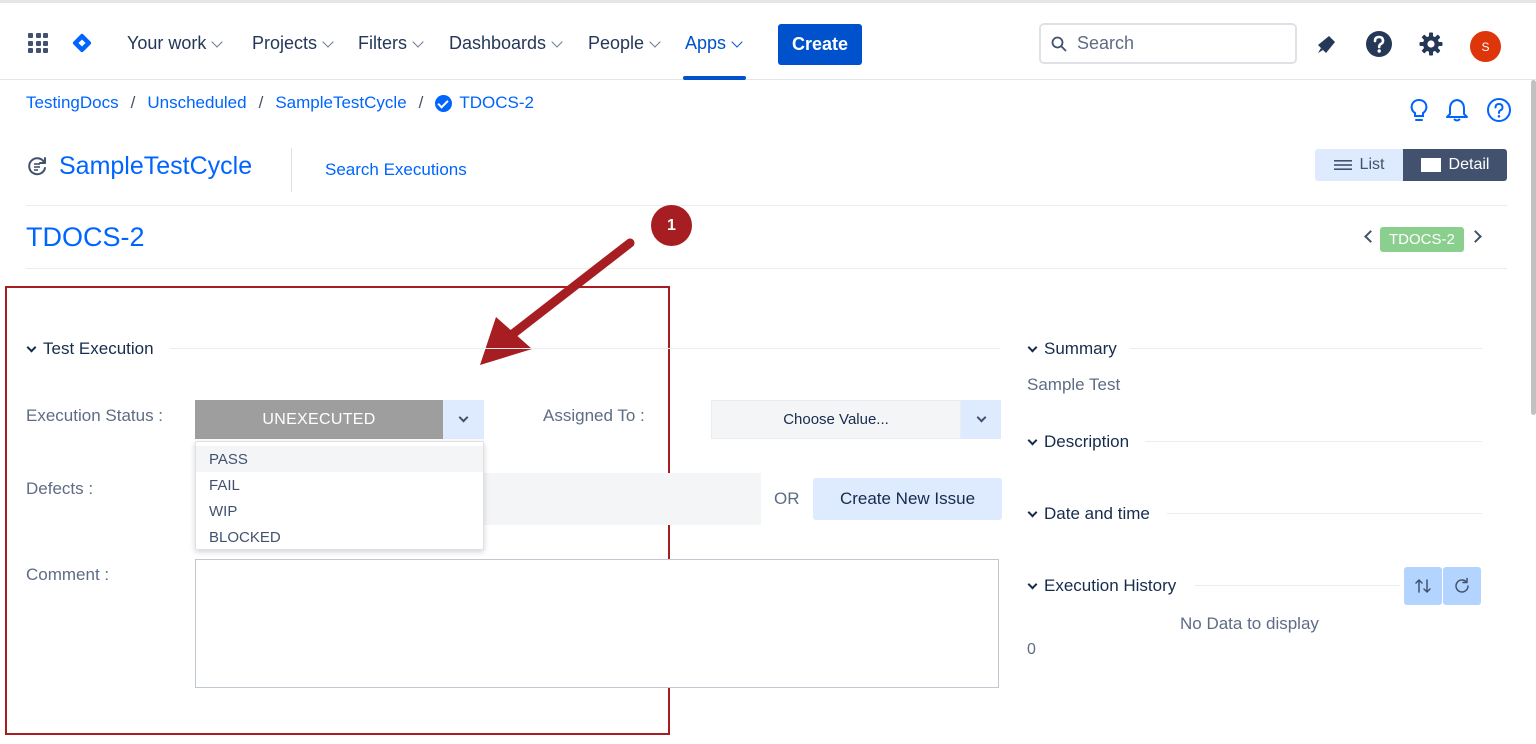 The width and height of the screenshot is (1536, 744). I want to click on status-dropdown-menu: PASS FAIL WIP BLOCKED, so click(339, 495).